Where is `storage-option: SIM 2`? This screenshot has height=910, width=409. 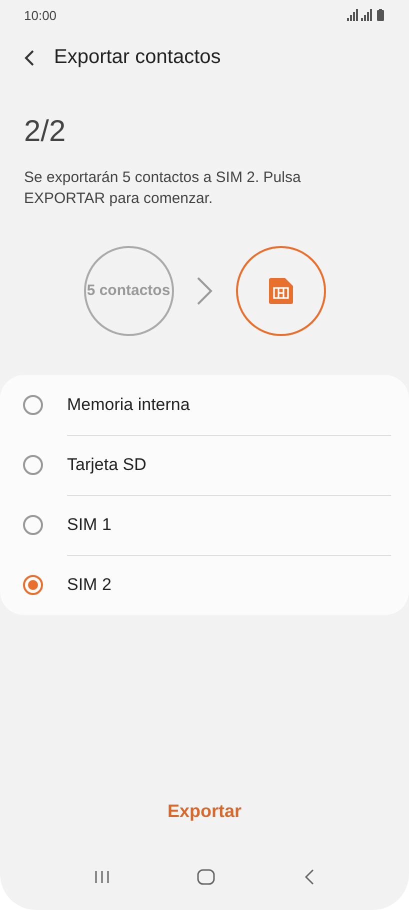
storage-option: SIM 2 is located at coordinates (204, 585).